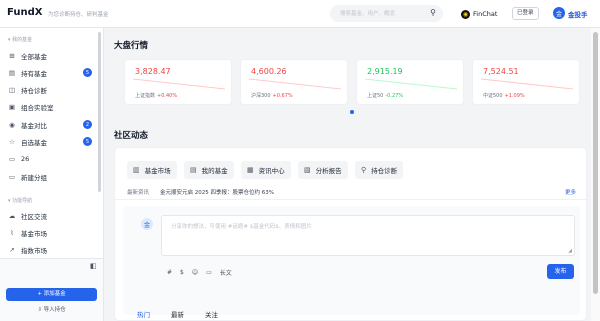 The image size is (600, 321). Describe the element at coordinates (51, 125) in the screenshot. I see `sidebar-item-compare: ◉ 基金对比 2` at that location.